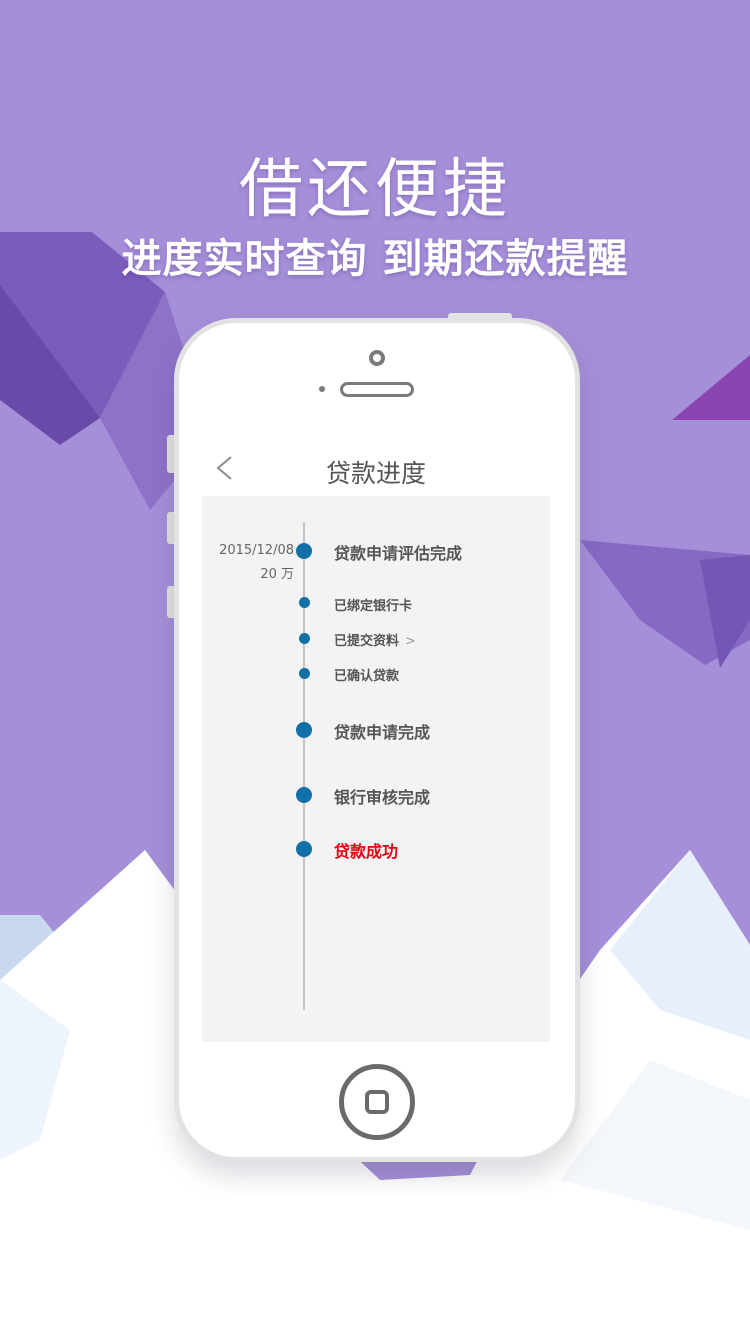 This screenshot has width=750, height=1334. Describe the element at coordinates (322, 389) in the screenshot. I see `phone-sensor` at that location.